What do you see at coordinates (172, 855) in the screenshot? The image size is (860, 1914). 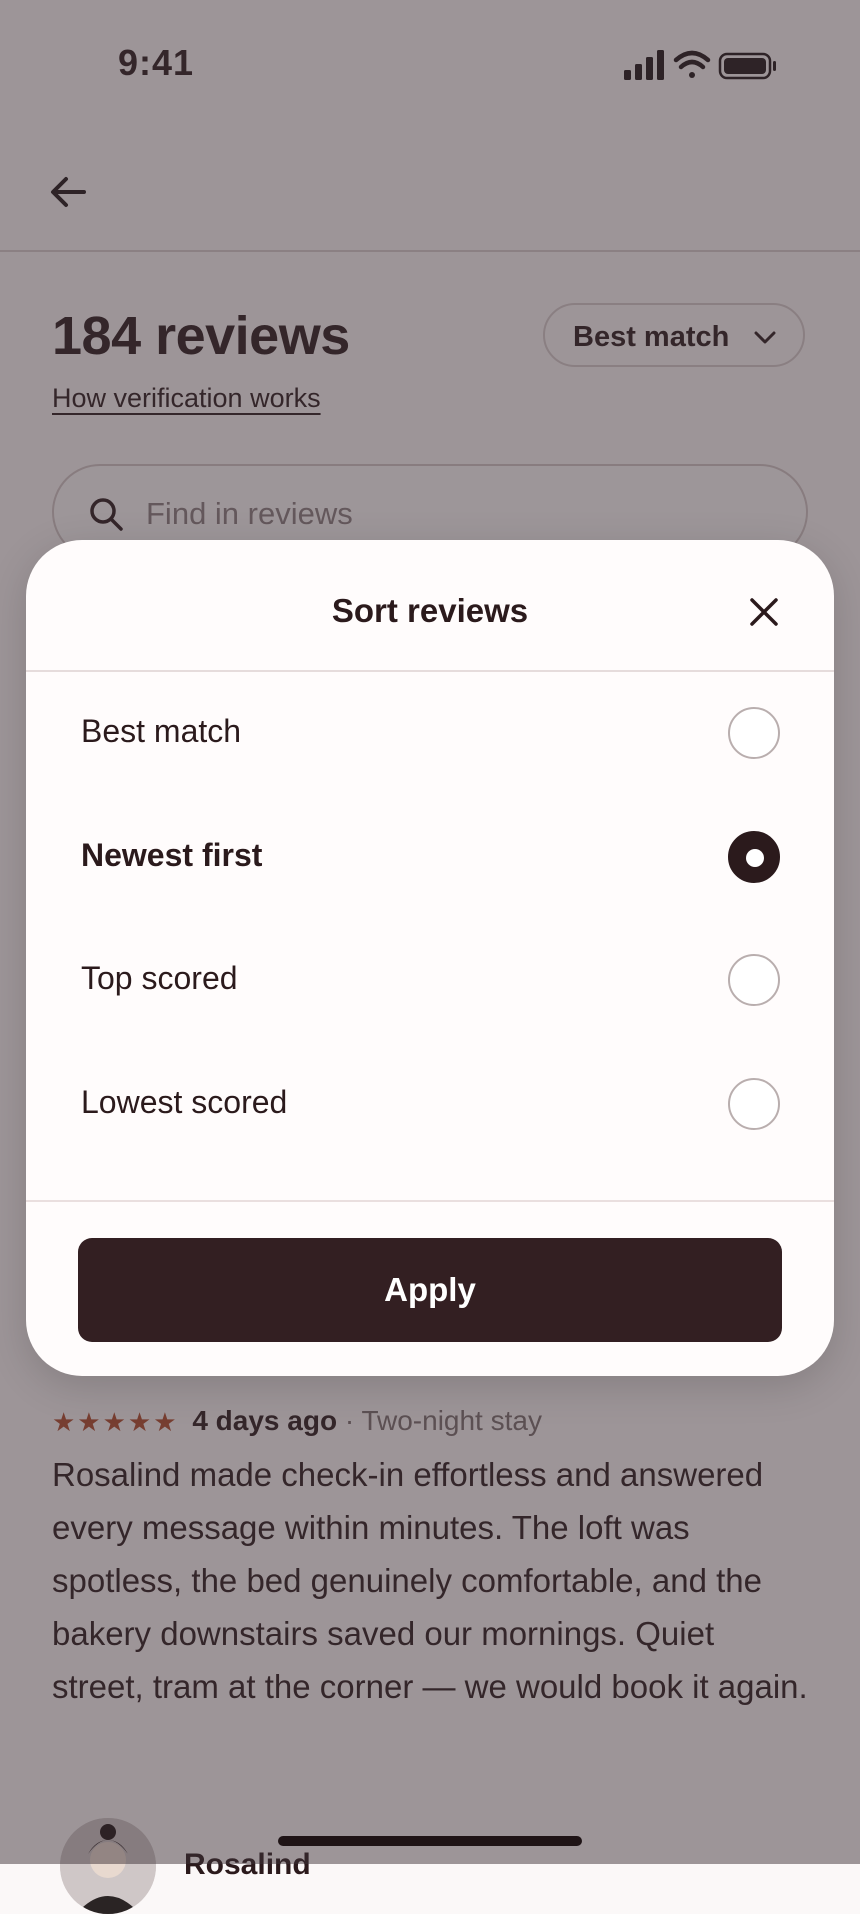 I see `sort-option-label: Newest first` at bounding box center [172, 855].